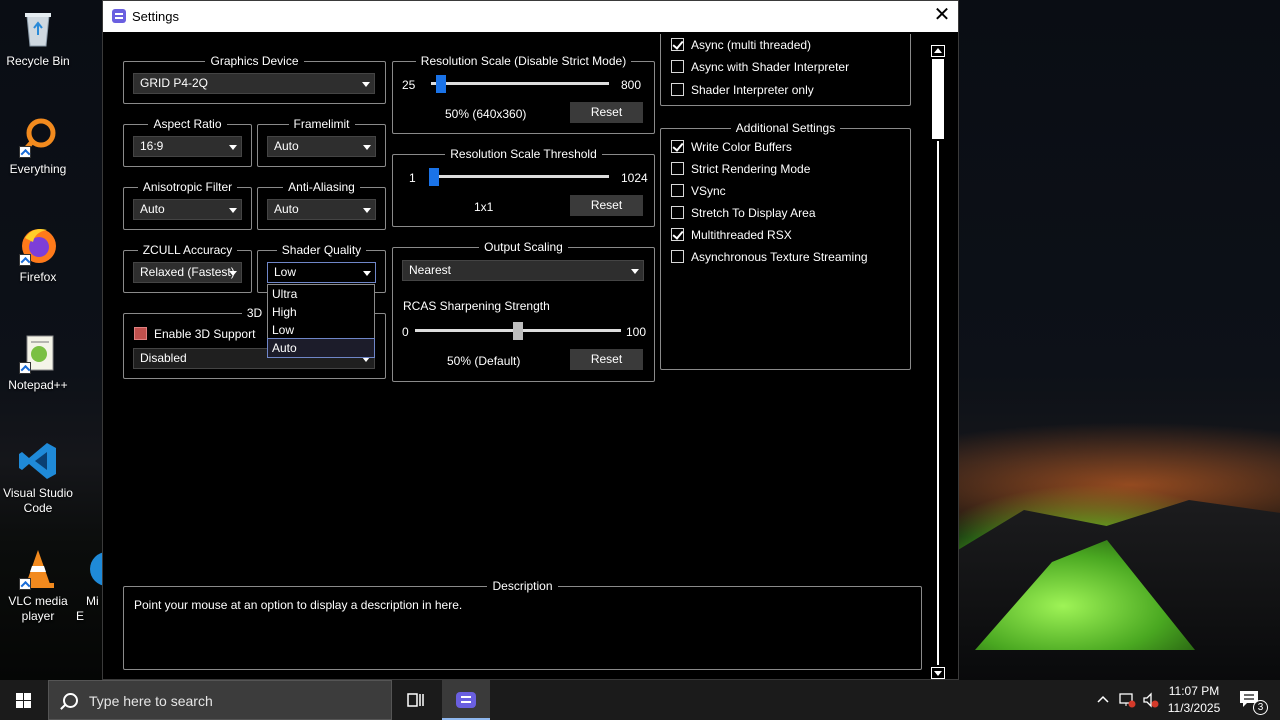  I want to click on shader-quality-select: Low, so click(321, 272).